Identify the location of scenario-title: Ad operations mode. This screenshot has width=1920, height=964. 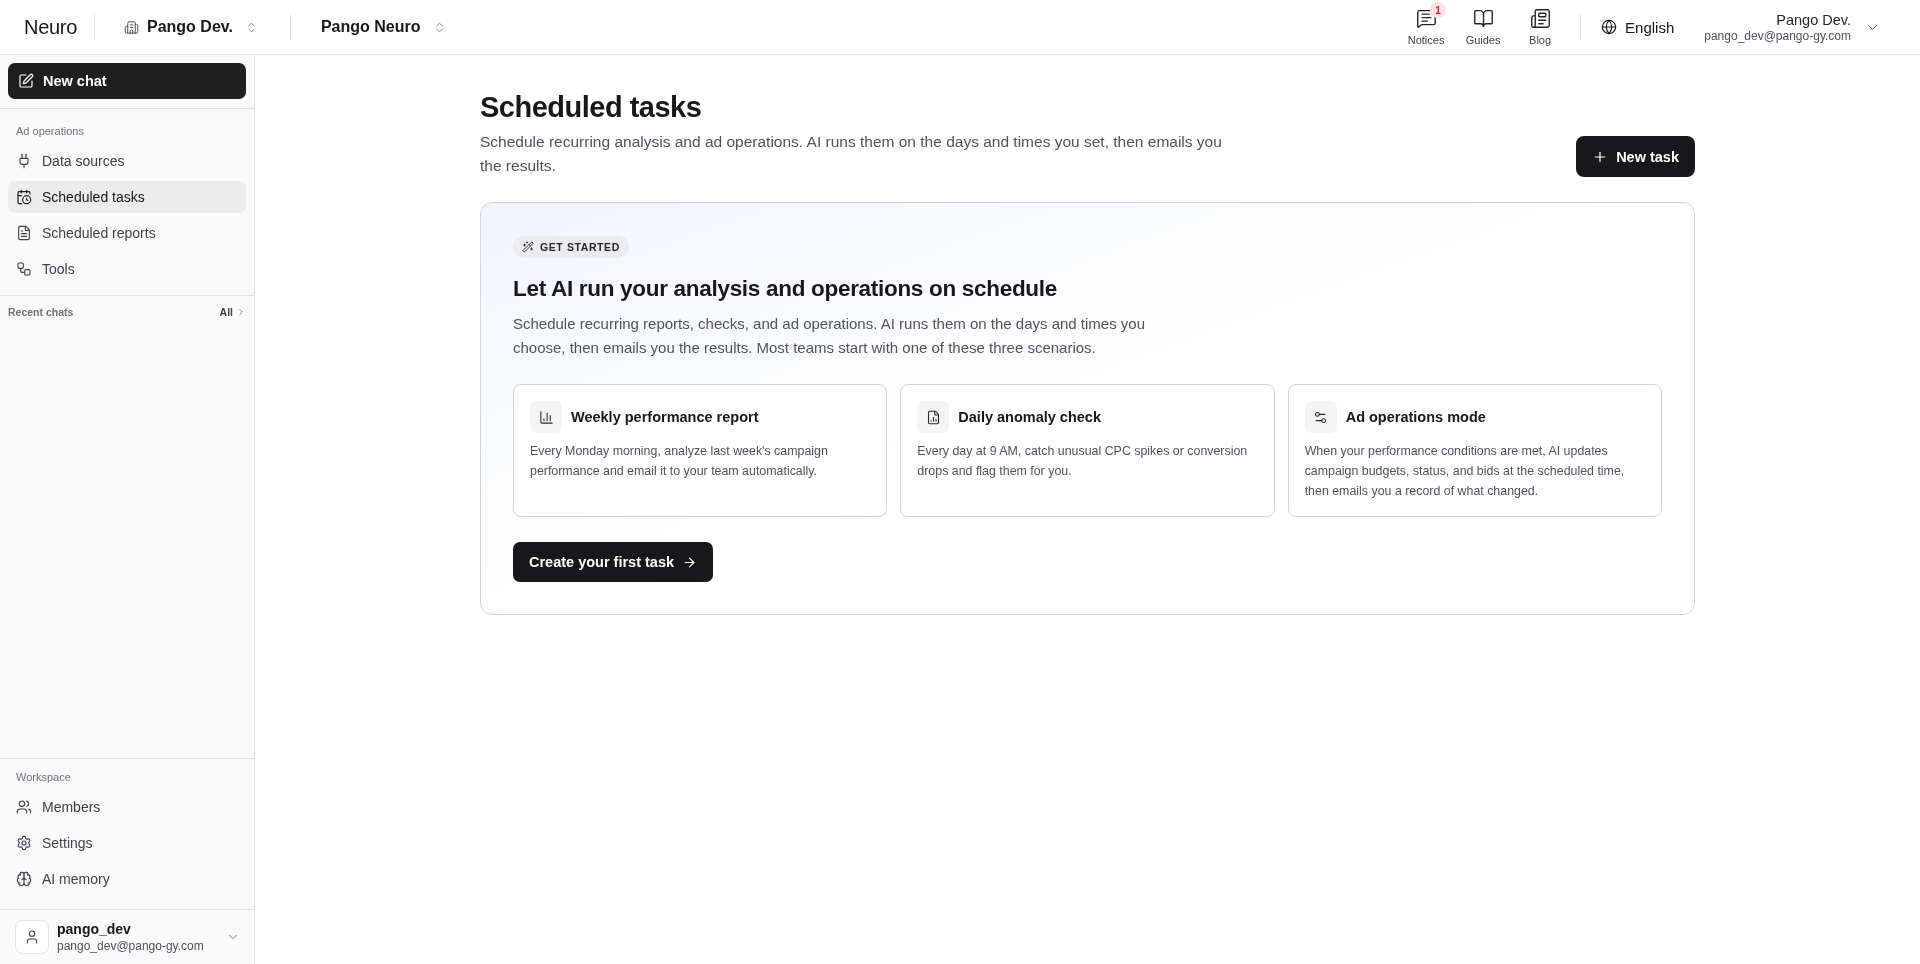
(1415, 417).